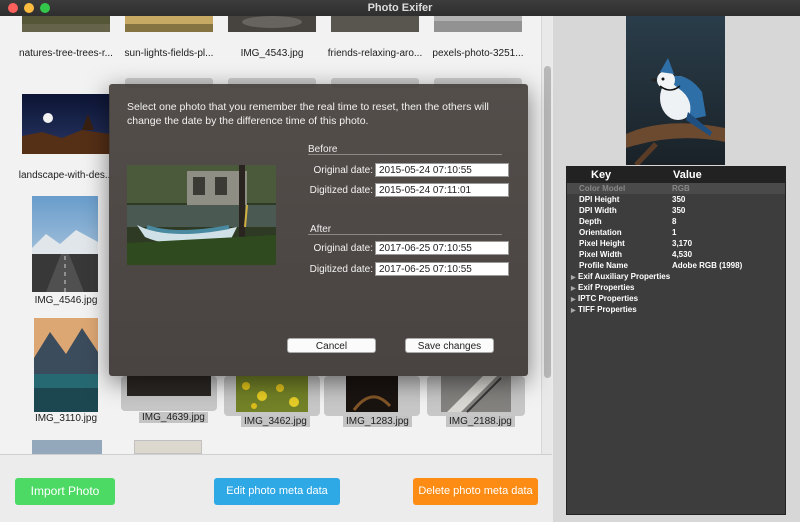 The image size is (800, 522). Describe the element at coordinates (676, 309) in the screenshot. I see `metadata-group-row: ▶ TIFF Properties` at that location.